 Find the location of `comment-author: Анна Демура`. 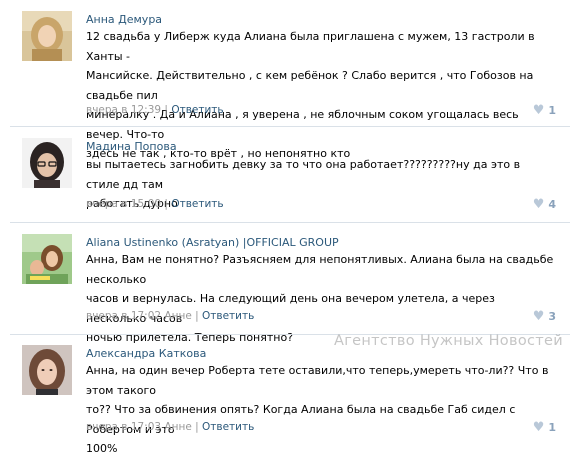

comment-author: Анна Демура is located at coordinates (124, 19).